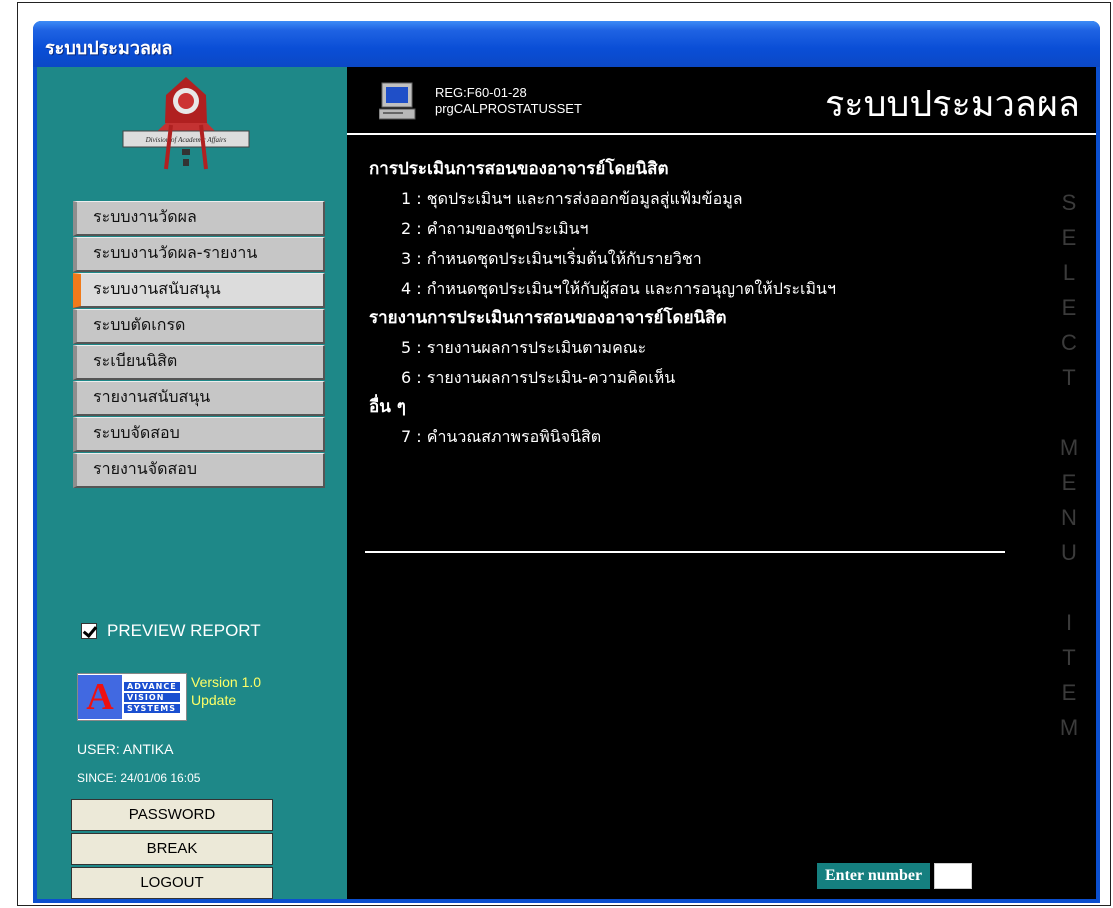 This screenshot has height=908, width=1113. I want to click on menu-item-label: ระเบียนนิสิต, so click(135, 360).